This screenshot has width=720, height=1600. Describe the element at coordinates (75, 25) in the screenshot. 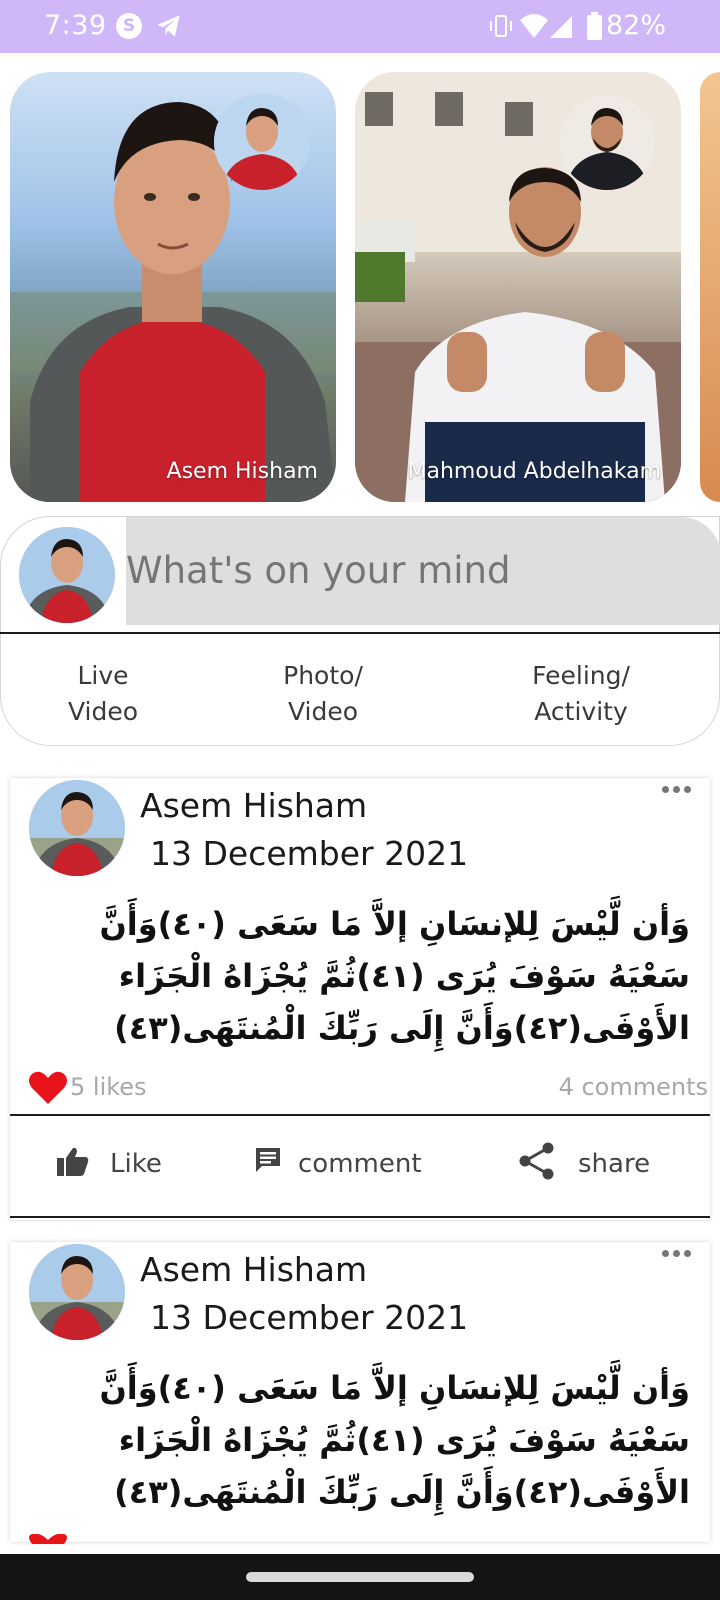

I see `status-time: 7:39` at that location.